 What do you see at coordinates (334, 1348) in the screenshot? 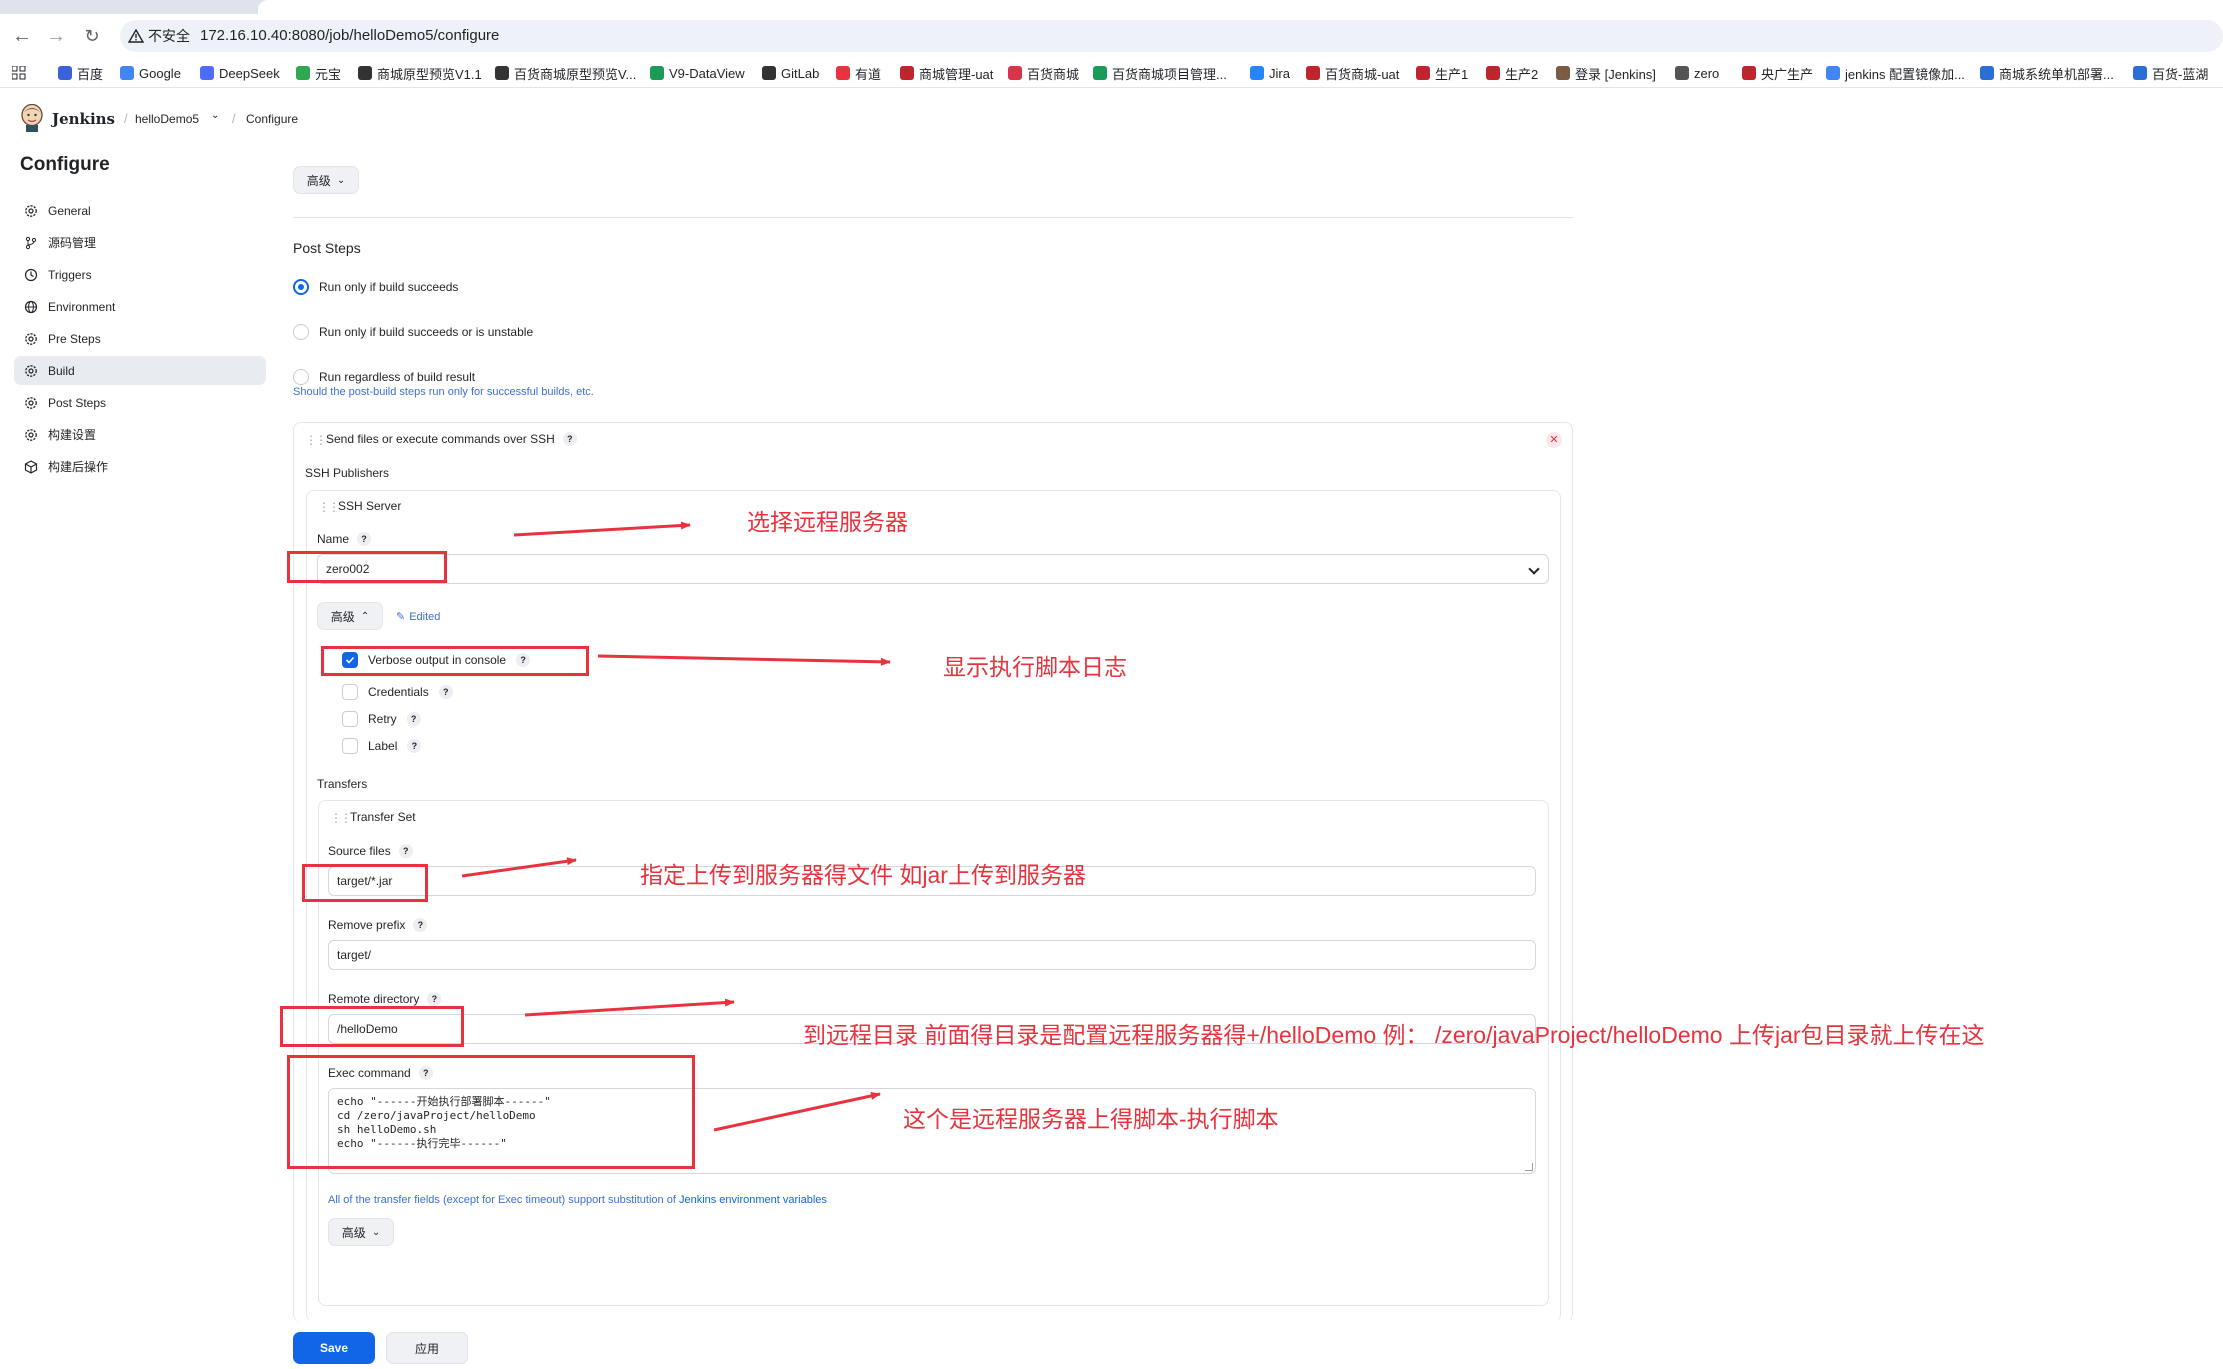
I see `save-button: Save` at bounding box center [334, 1348].